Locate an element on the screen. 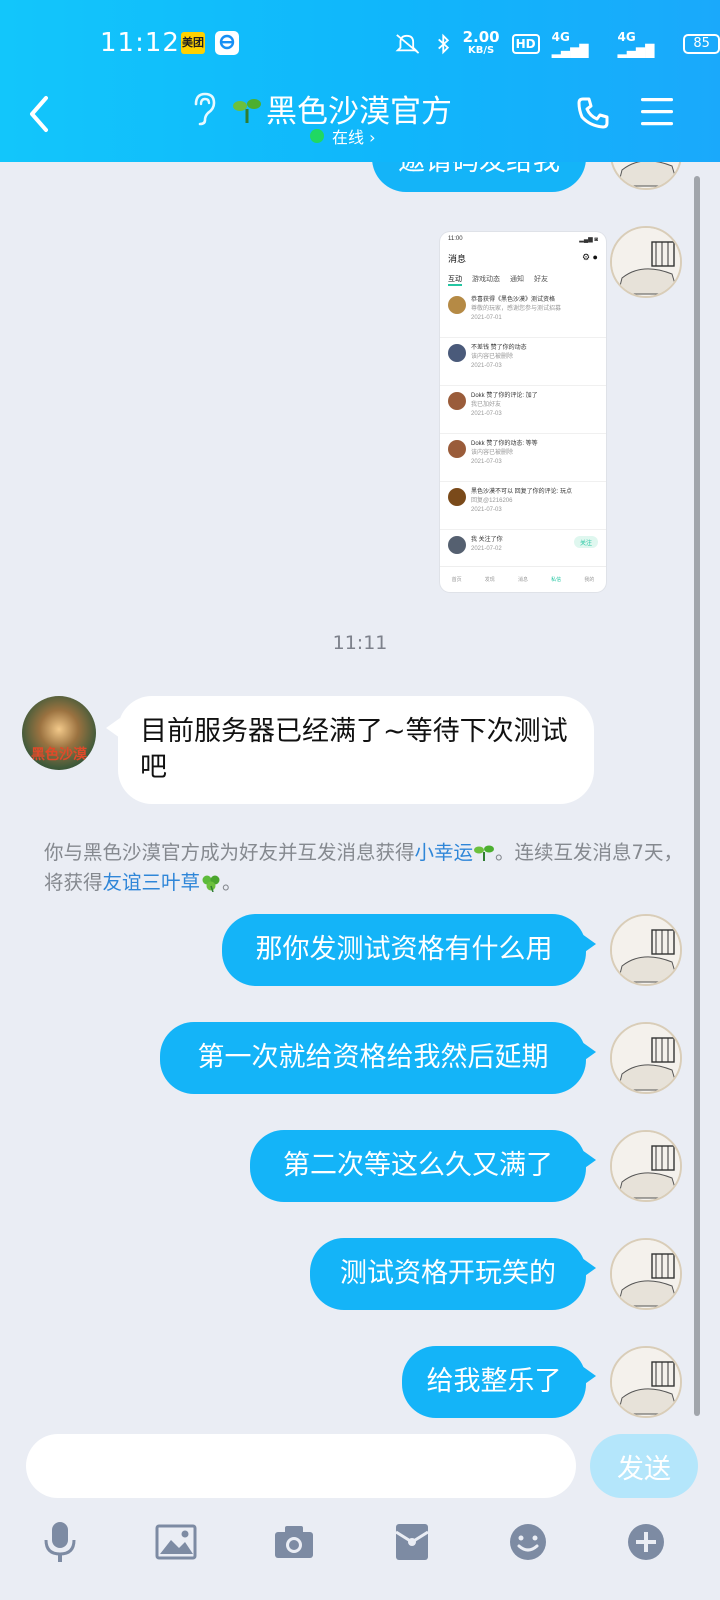  thumb-title: 消息 ⚙ ● is located at coordinates (523, 258).